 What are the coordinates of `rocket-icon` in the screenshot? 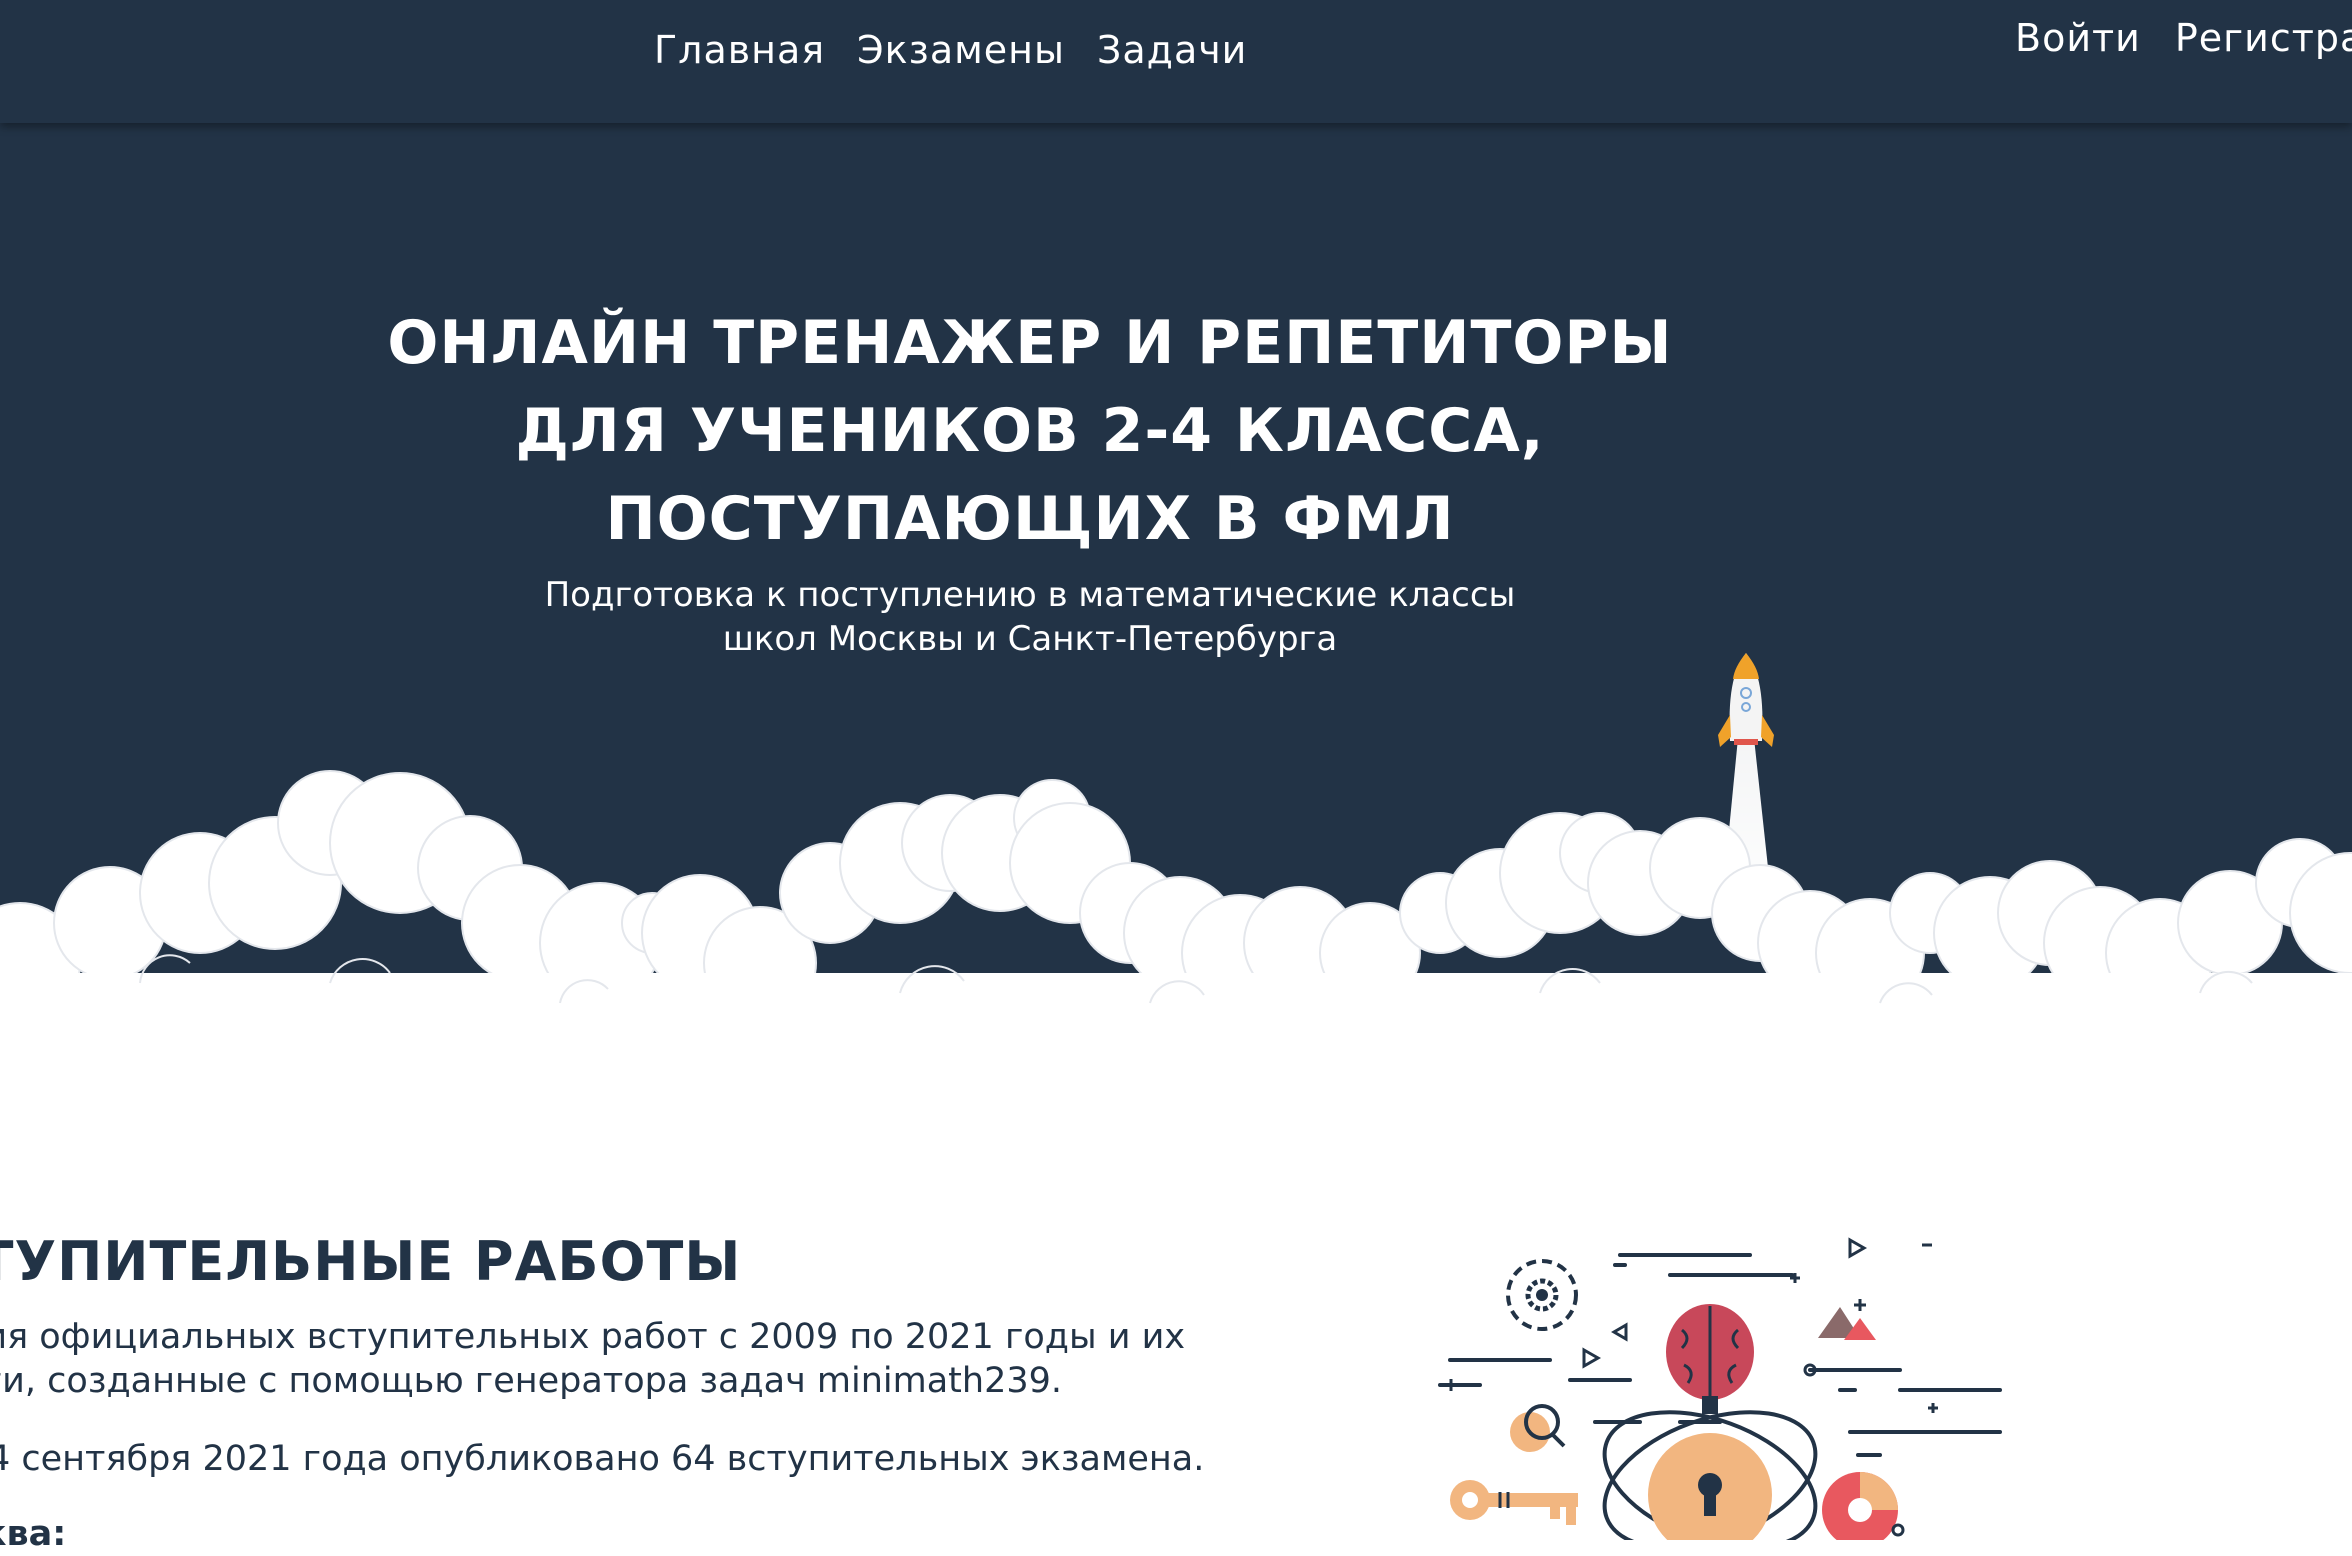 It's located at (1746, 700).